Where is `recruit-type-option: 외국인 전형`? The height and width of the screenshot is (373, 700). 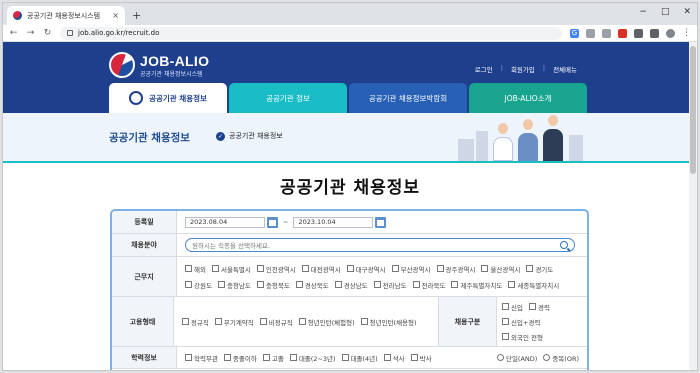 recruit-type-option: 외국인 전형 is located at coordinates (522, 337).